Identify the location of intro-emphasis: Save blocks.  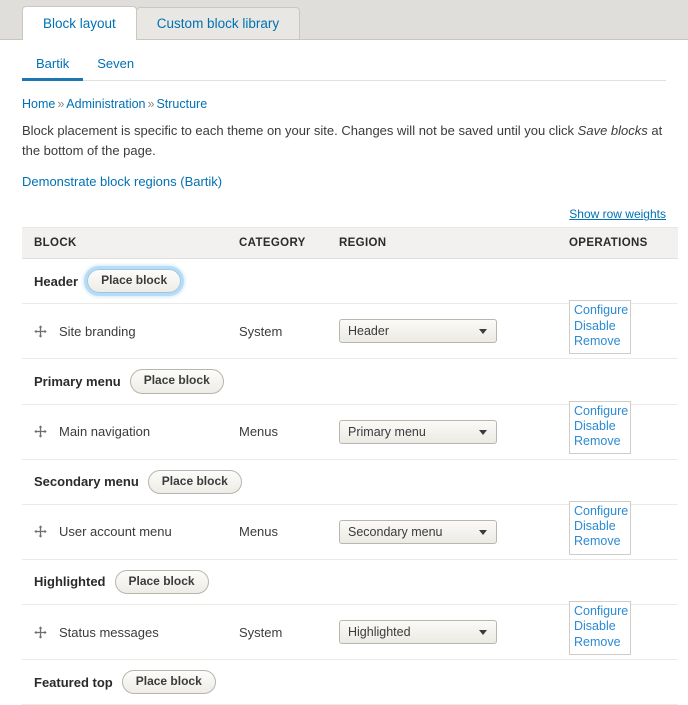
(612, 130).